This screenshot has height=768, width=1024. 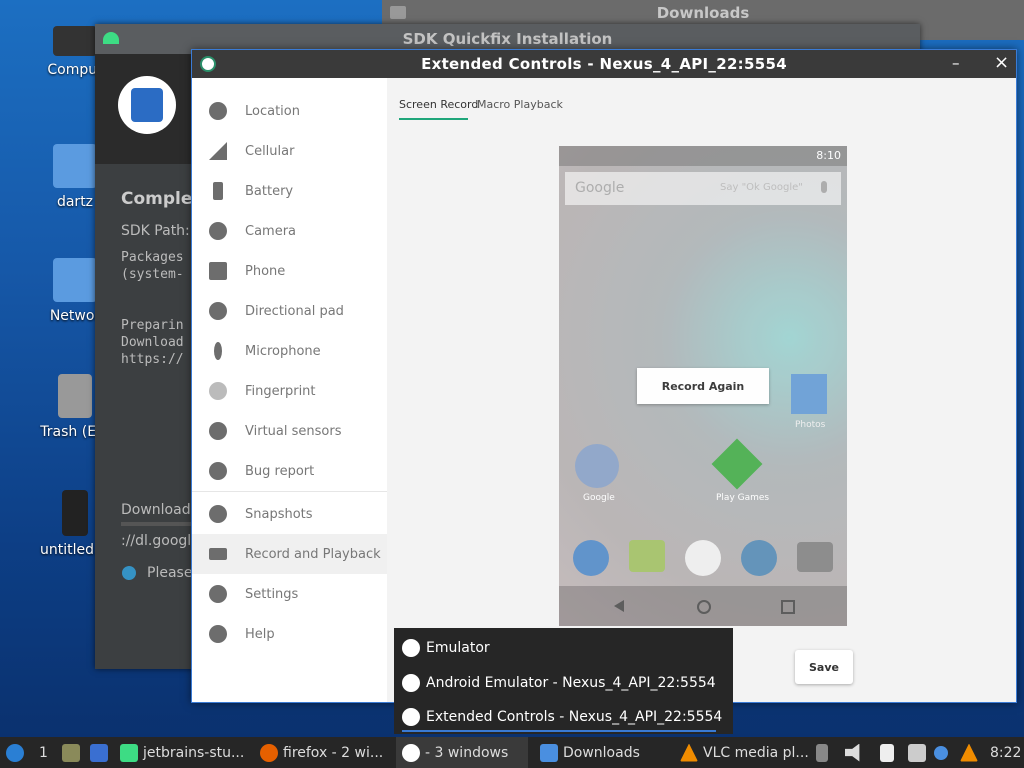 I want to click on sidebar-item-help: Help, so click(x=289, y=634).